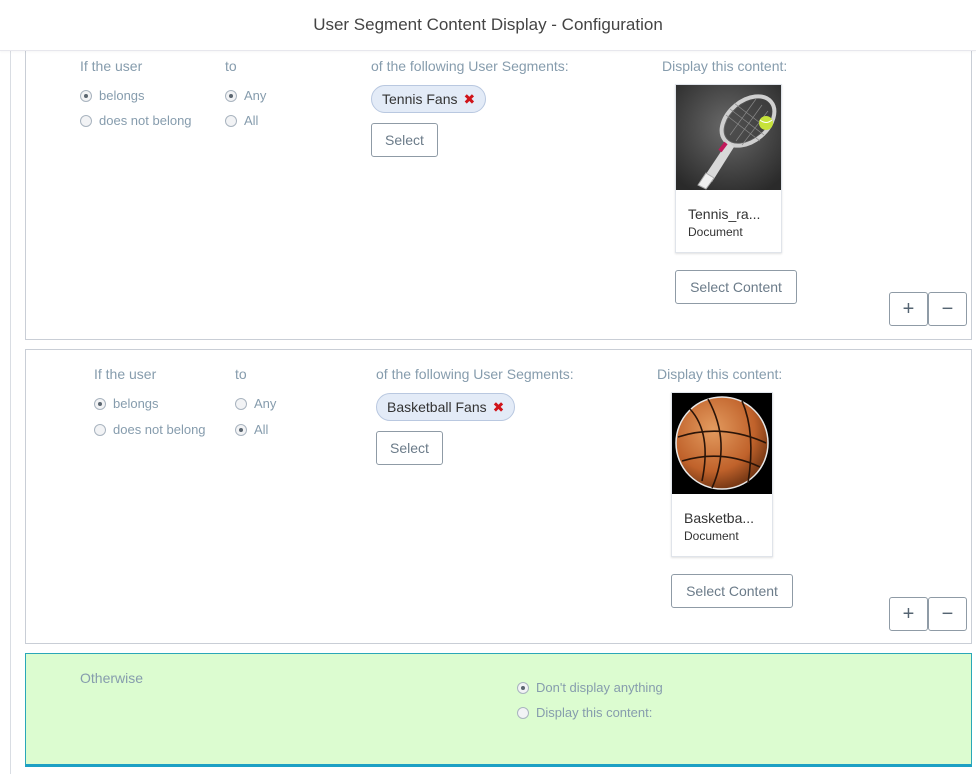  Describe the element at coordinates (594, 712) in the screenshot. I see `radio-label: Display this content:` at that location.